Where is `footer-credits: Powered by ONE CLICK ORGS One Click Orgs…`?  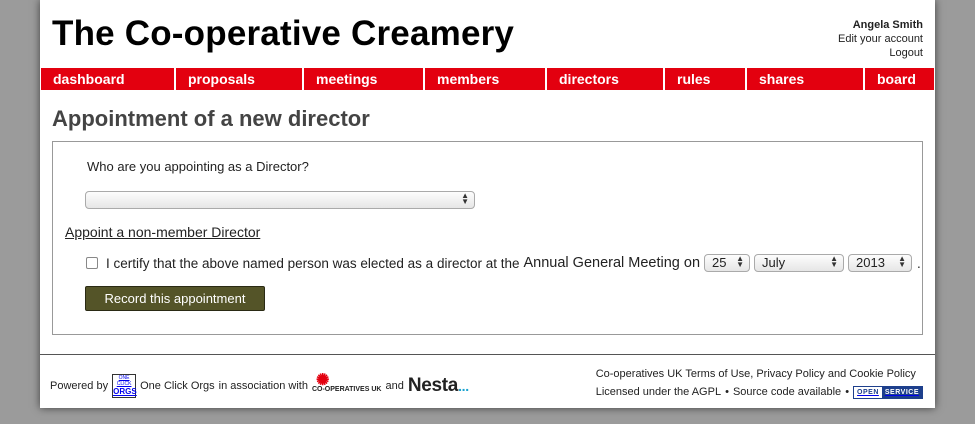 footer-credits: Powered by ONE CLICK ORGS One Click Orgs… is located at coordinates (259, 385).